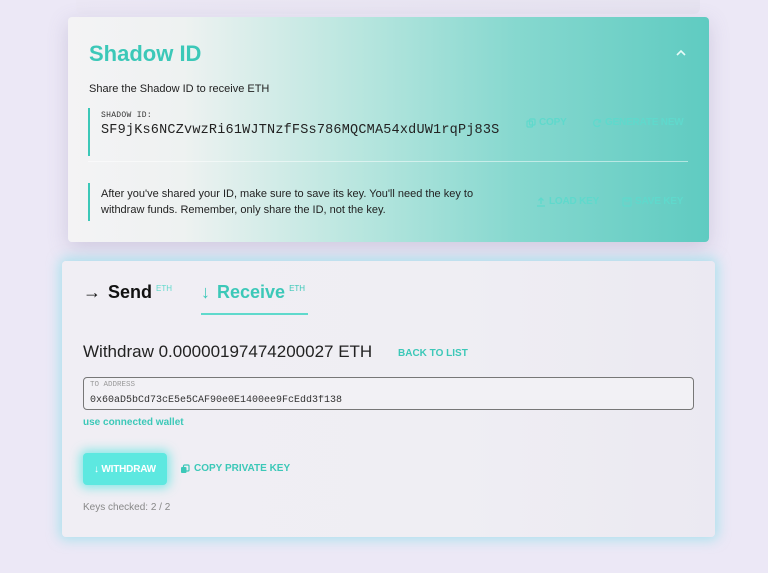 This screenshot has height=573, width=768. What do you see at coordinates (113, 385) in the screenshot?
I see `to-address-label: TO ADDRESS` at bounding box center [113, 385].